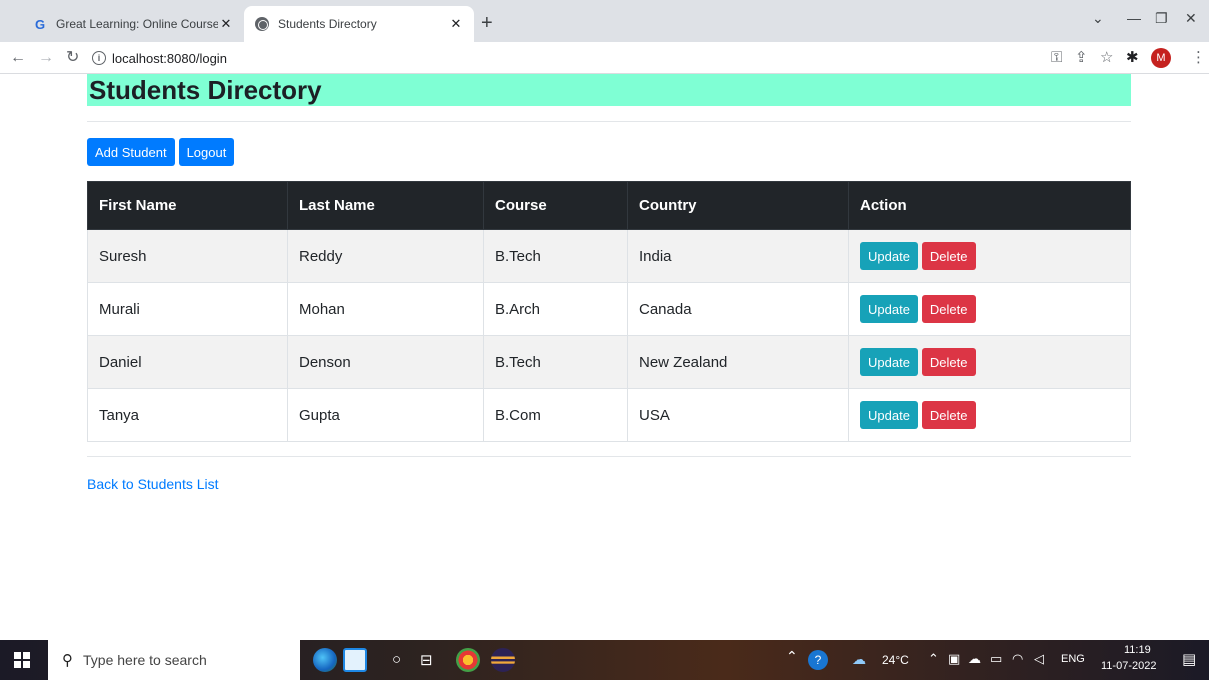 This screenshot has height=680, width=1209. What do you see at coordinates (18, 58) in the screenshot?
I see `back-arrow-icon: ←` at bounding box center [18, 58].